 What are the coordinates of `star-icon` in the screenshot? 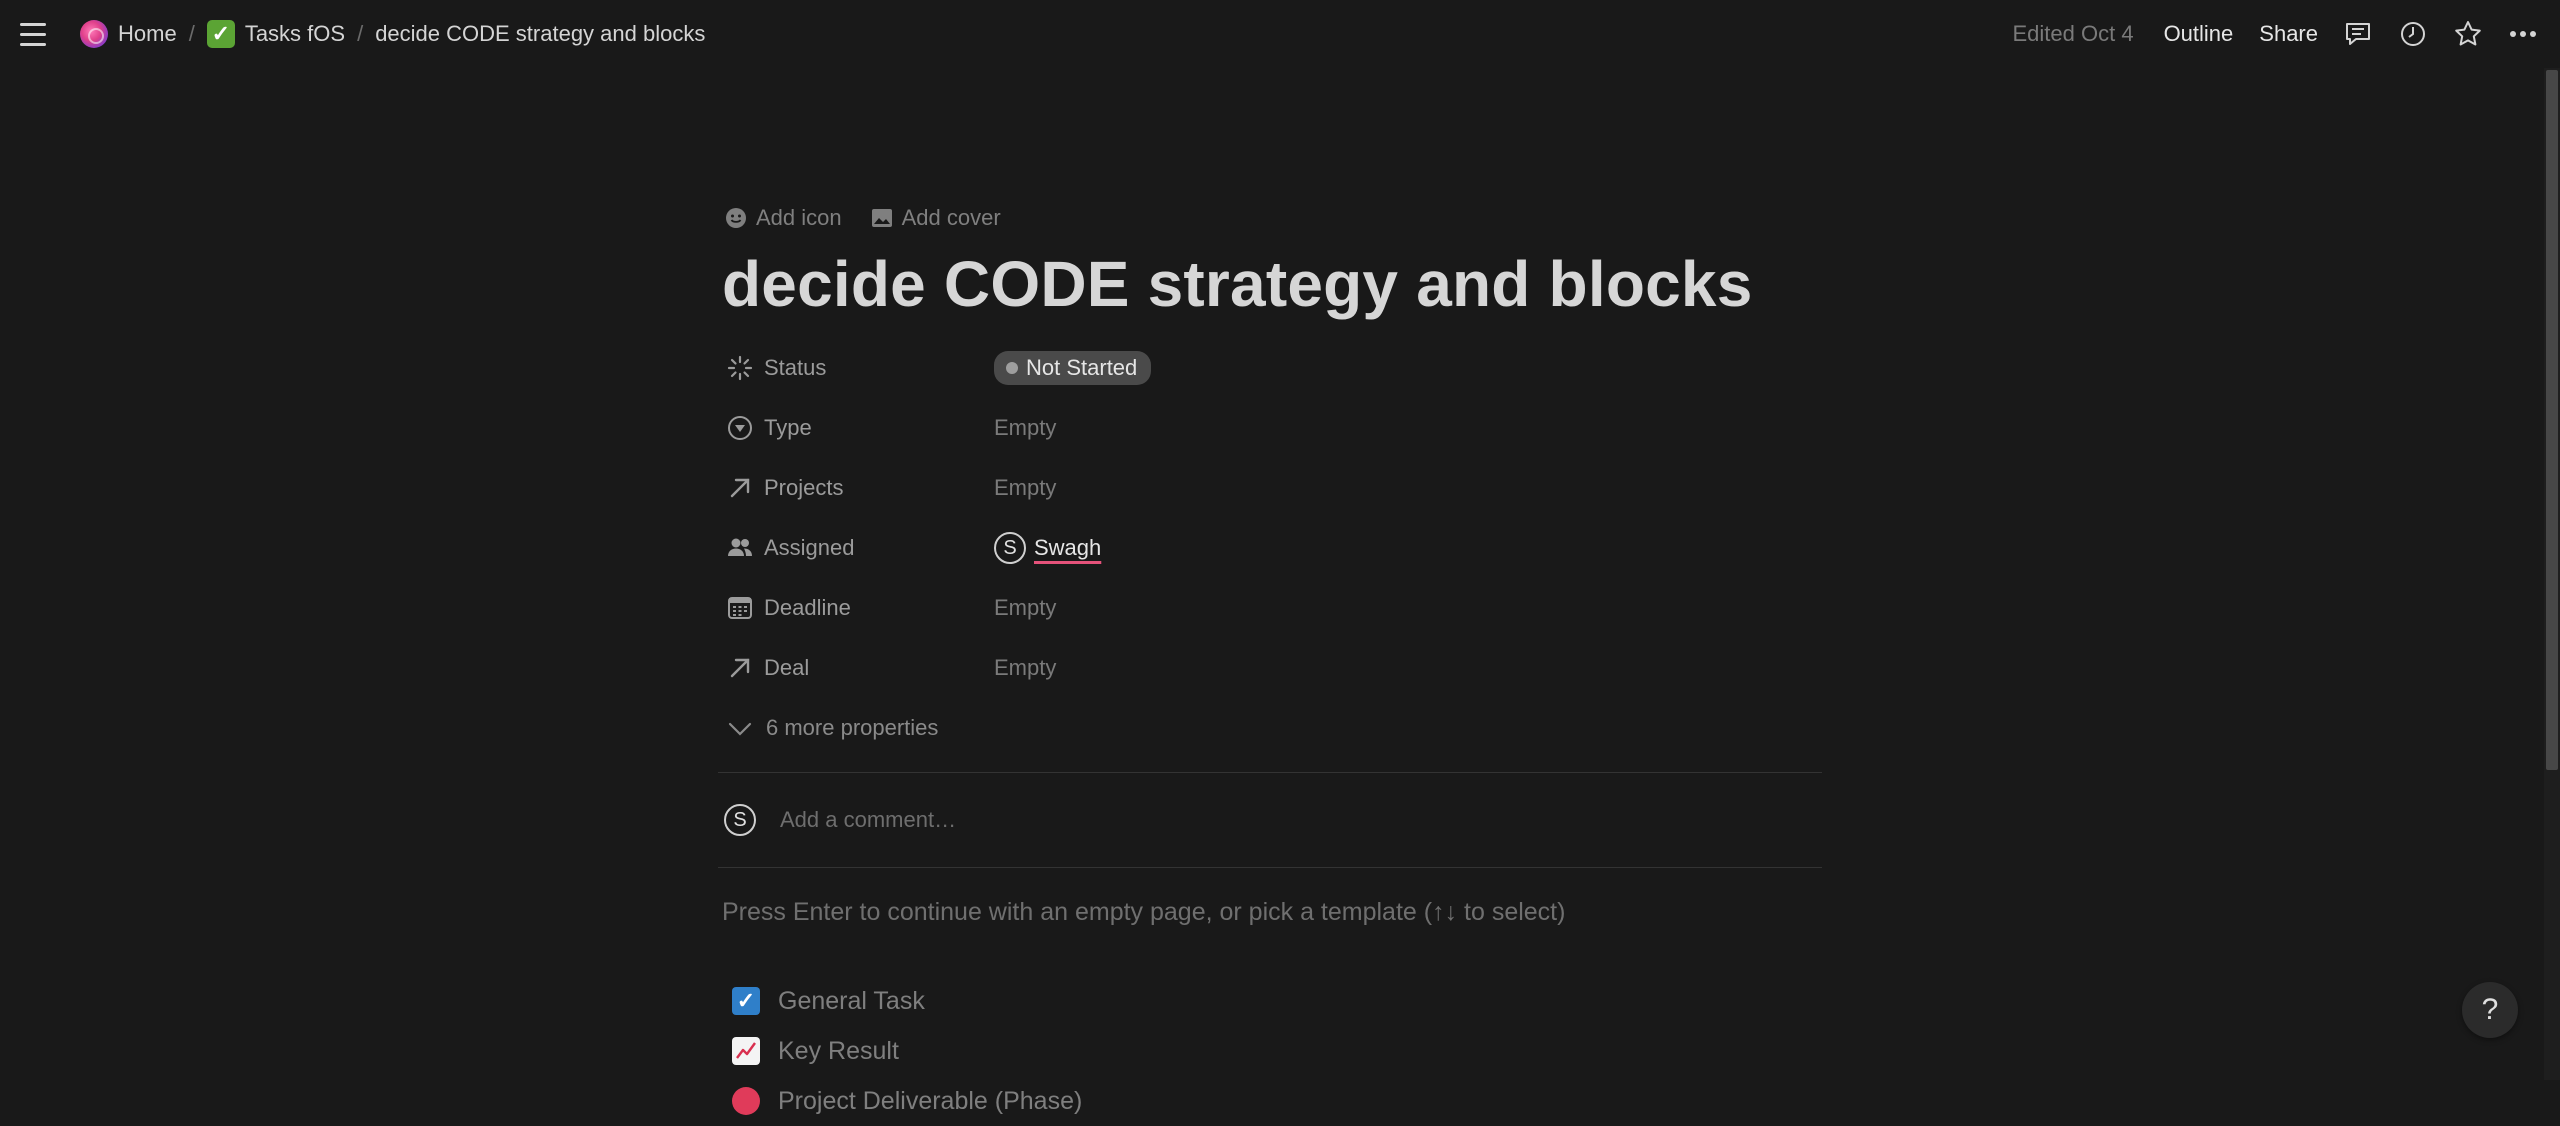 It's located at (2468, 34).